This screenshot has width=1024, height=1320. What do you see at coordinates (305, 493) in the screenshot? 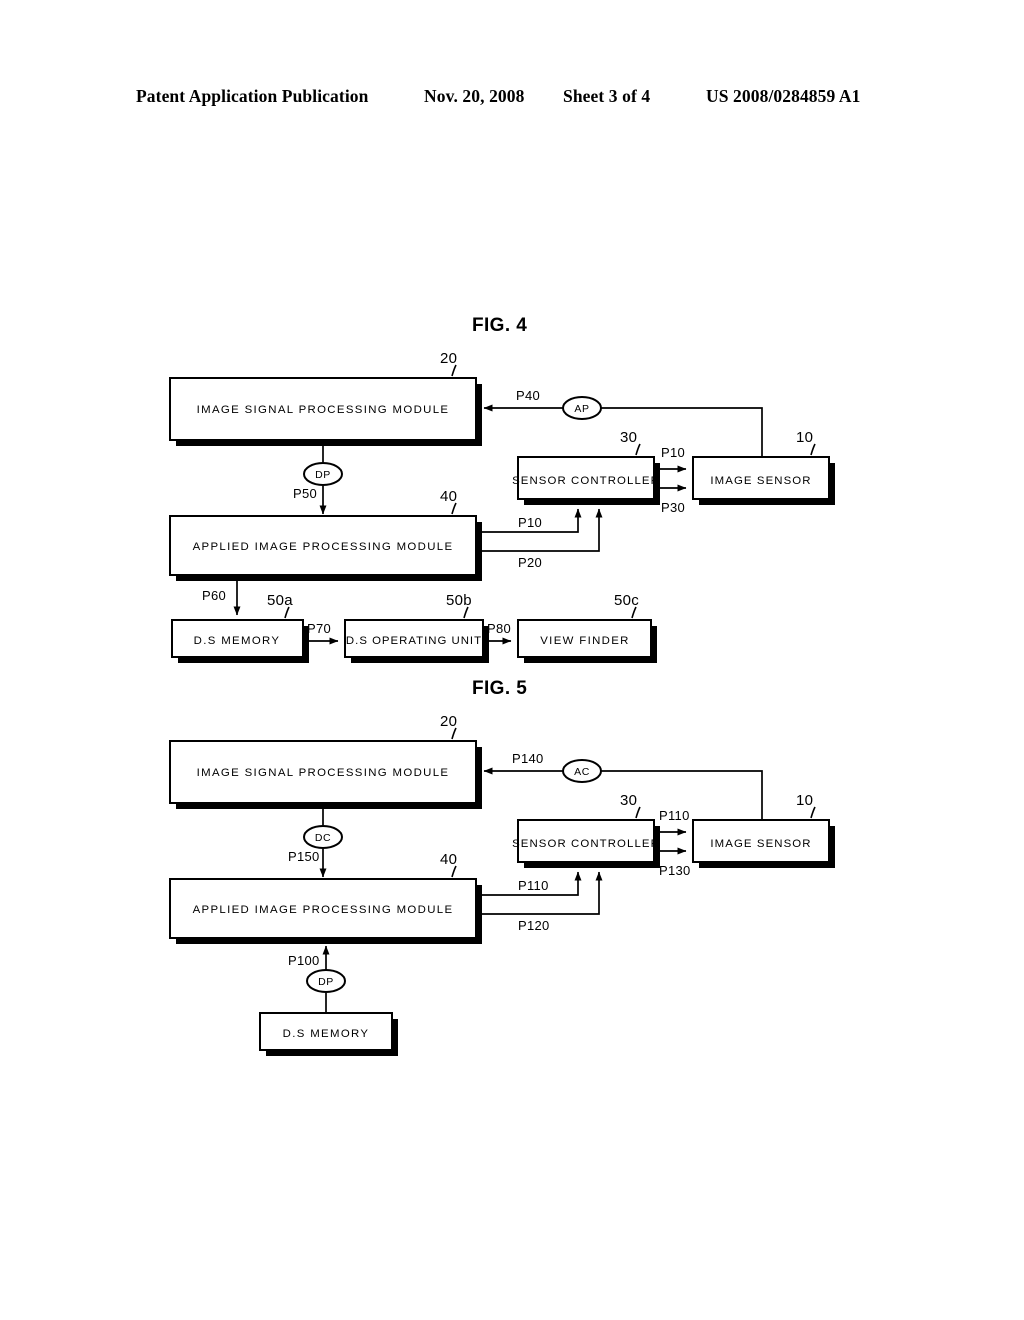
I see `signal-label-p50: P50` at bounding box center [305, 493].